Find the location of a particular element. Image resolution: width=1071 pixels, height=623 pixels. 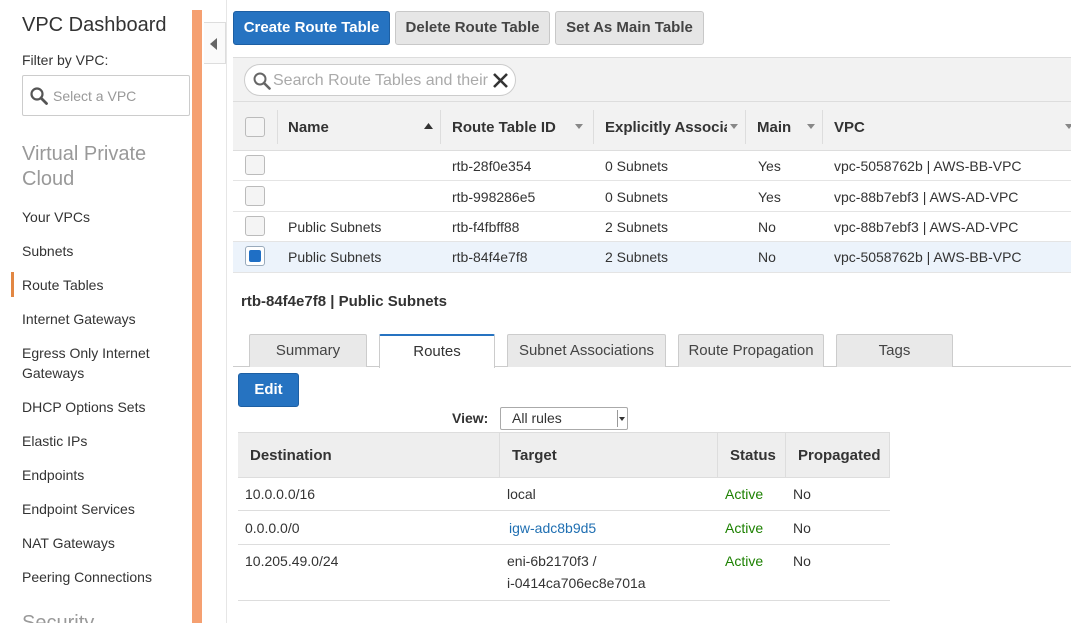

column-header-vpc: VPC is located at coordinates (849, 127).